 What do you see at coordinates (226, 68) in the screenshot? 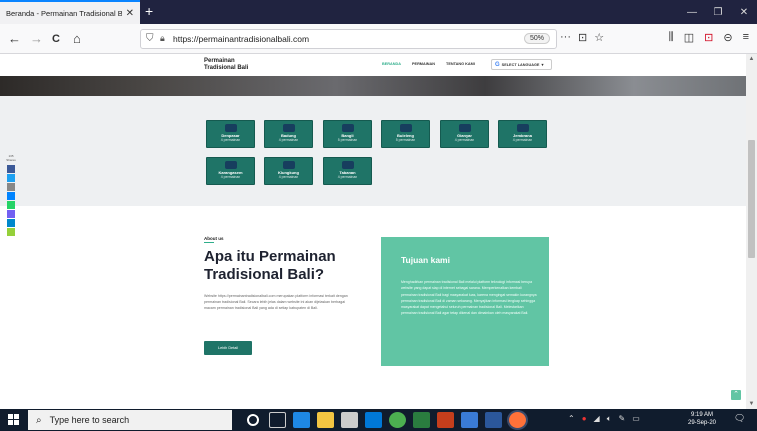
I see `logo-line-2: Tradisional Bali` at bounding box center [226, 68].